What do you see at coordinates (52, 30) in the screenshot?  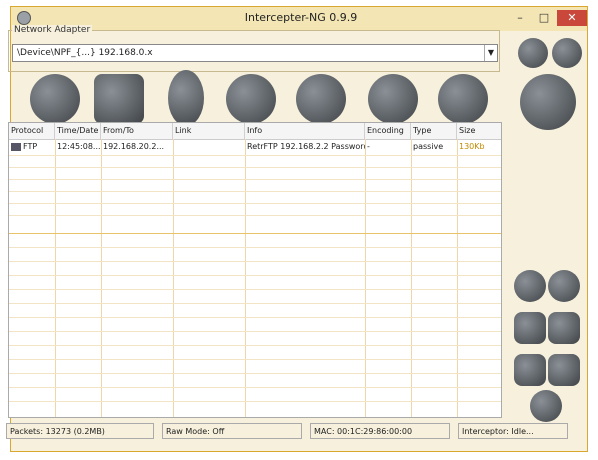 I see `network-adapter-label: Network Adapter` at bounding box center [52, 30].